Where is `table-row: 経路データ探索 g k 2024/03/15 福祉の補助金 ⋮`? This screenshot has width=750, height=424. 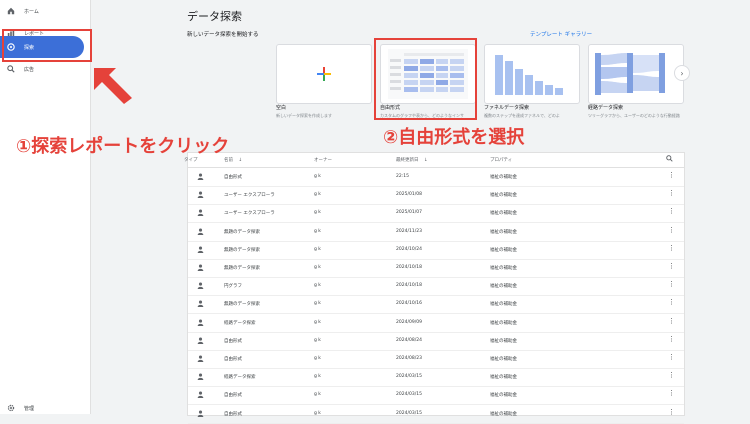 table-row: 経路データ探索 g k 2024/03/15 福祉の補助金 ⋮ is located at coordinates (436, 378).